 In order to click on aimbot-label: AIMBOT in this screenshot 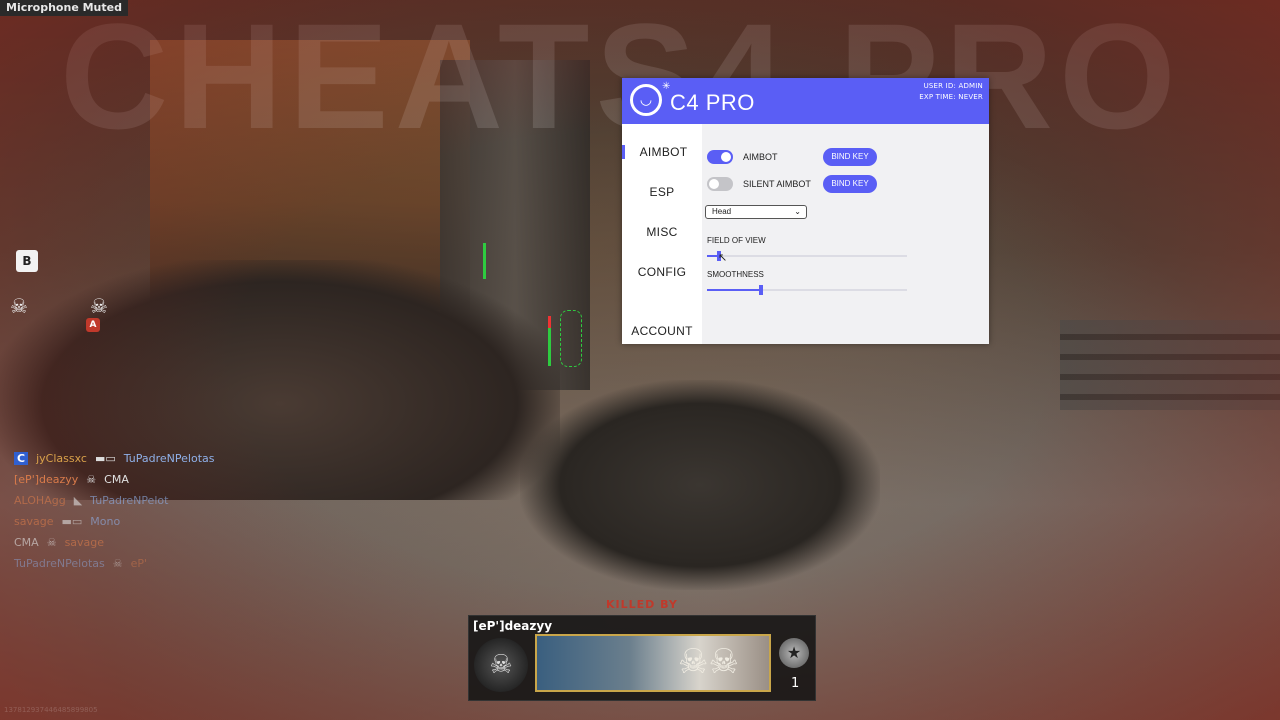, I will do `click(760, 157)`.